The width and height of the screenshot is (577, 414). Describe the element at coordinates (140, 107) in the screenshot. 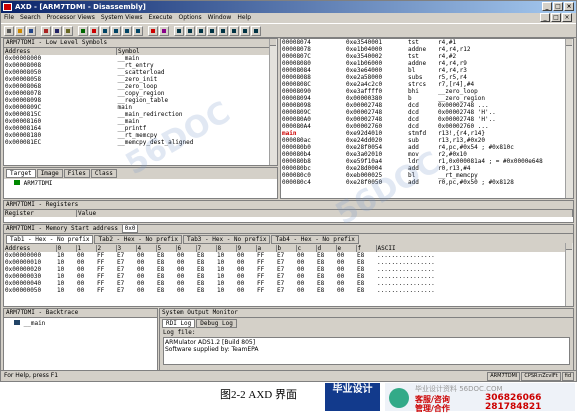

I see `table-row: 0x0000809C main` at that location.